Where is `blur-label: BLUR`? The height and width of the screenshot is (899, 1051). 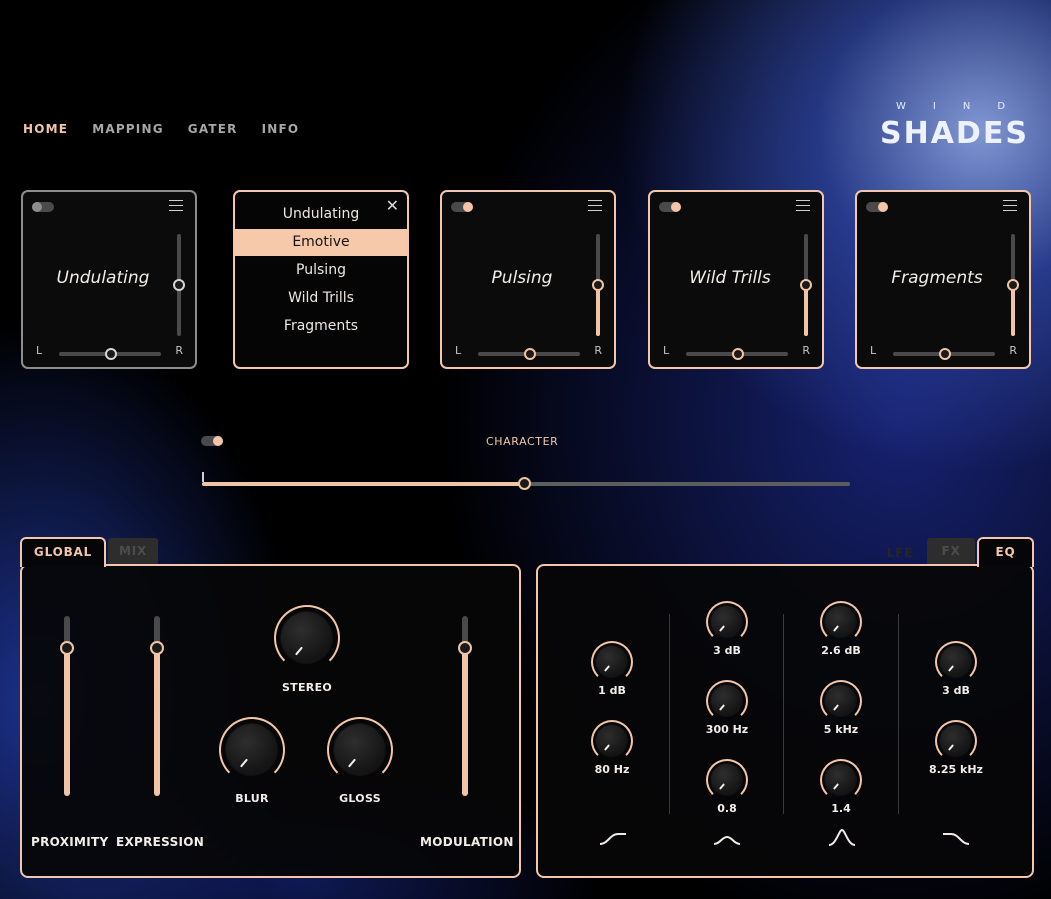
blur-label: BLUR is located at coordinates (252, 798).